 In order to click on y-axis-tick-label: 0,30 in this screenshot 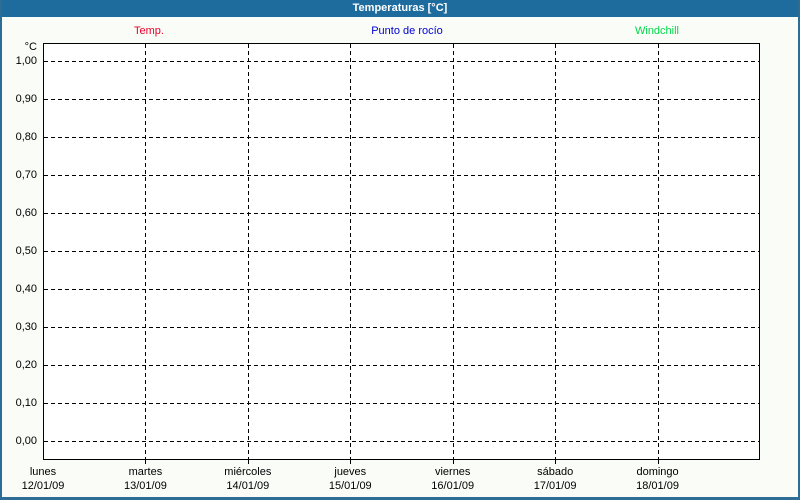, I will do `click(26, 327)`.